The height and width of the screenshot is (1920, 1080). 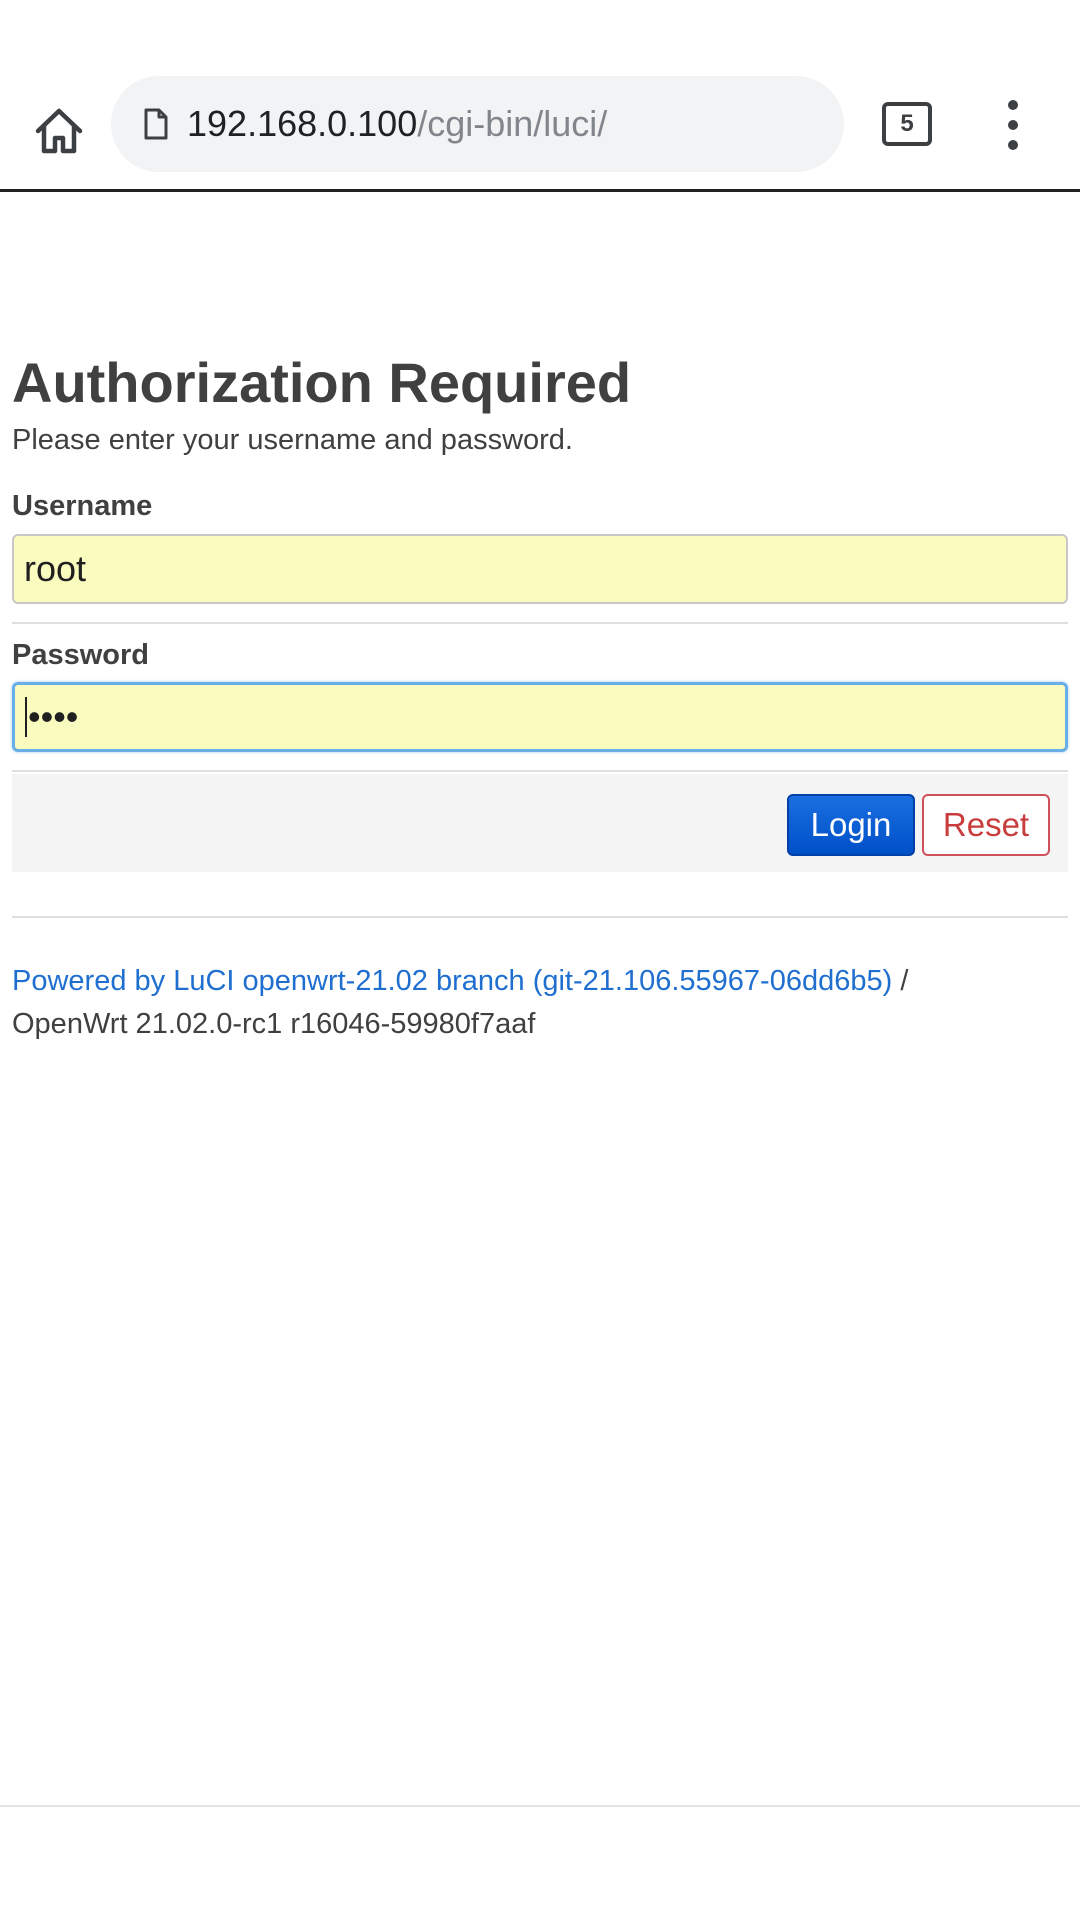 I want to click on form-actions: Login Reset, so click(x=540, y=823).